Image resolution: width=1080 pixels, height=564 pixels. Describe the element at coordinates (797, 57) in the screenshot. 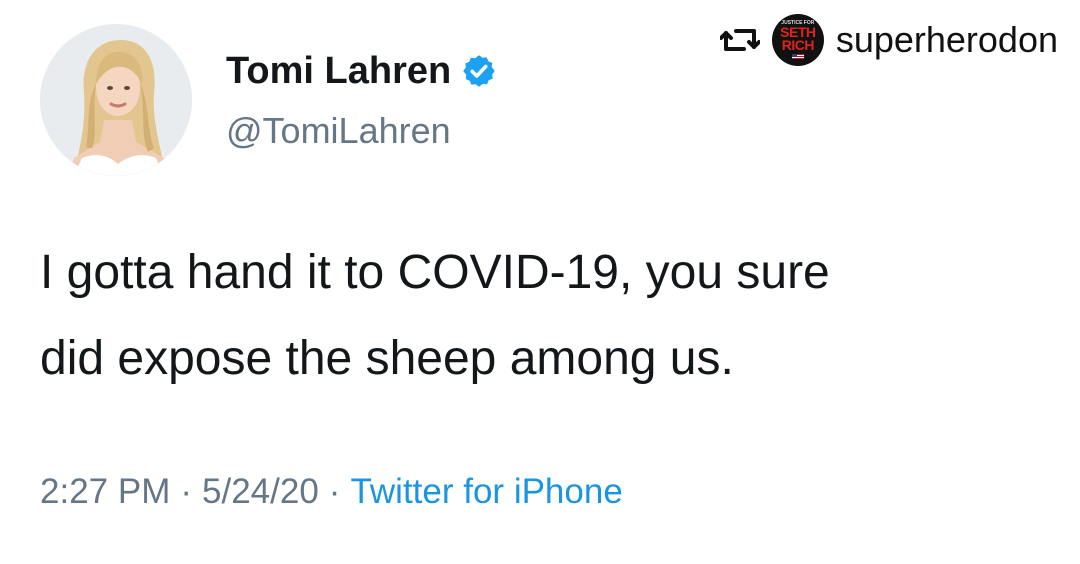

I see `flag-icon` at that location.